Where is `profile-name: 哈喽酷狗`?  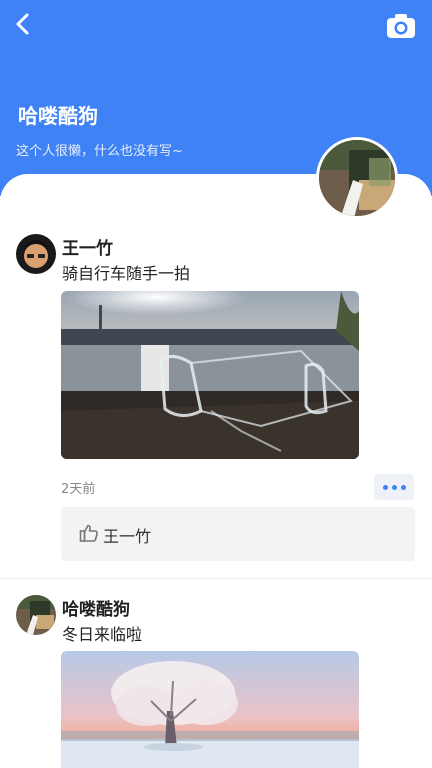
profile-name: 哈喽酷狗 is located at coordinates (58, 116).